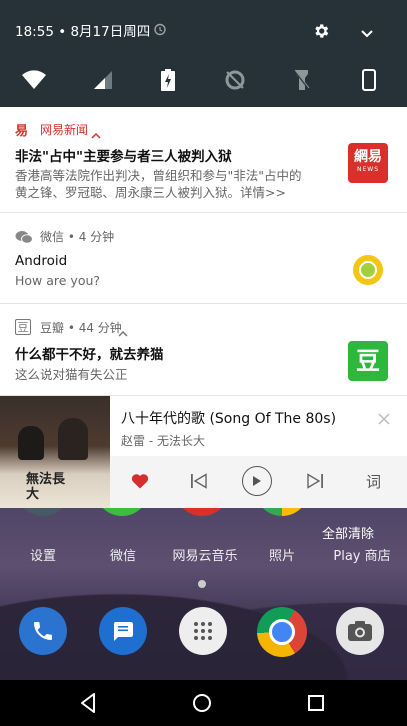 This screenshot has width=407, height=726. What do you see at coordinates (140, 483) in the screenshot?
I see `like-heart-icon` at bounding box center [140, 483].